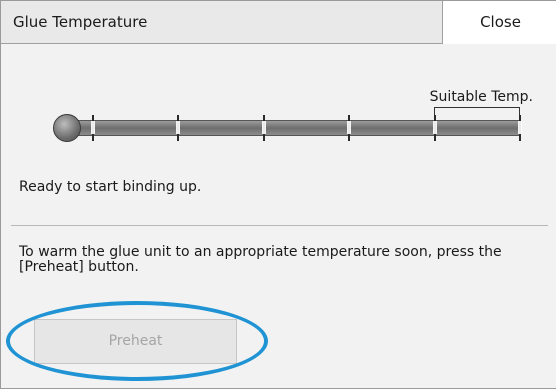  Describe the element at coordinates (481, 97) in the screenshot. I see `suitable-temp-label: Suitable Temp.` at that location.